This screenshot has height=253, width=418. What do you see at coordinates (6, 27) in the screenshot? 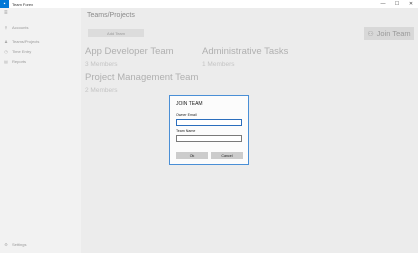
I see `search-icon: ⚲` at bounding box center [6, 27].